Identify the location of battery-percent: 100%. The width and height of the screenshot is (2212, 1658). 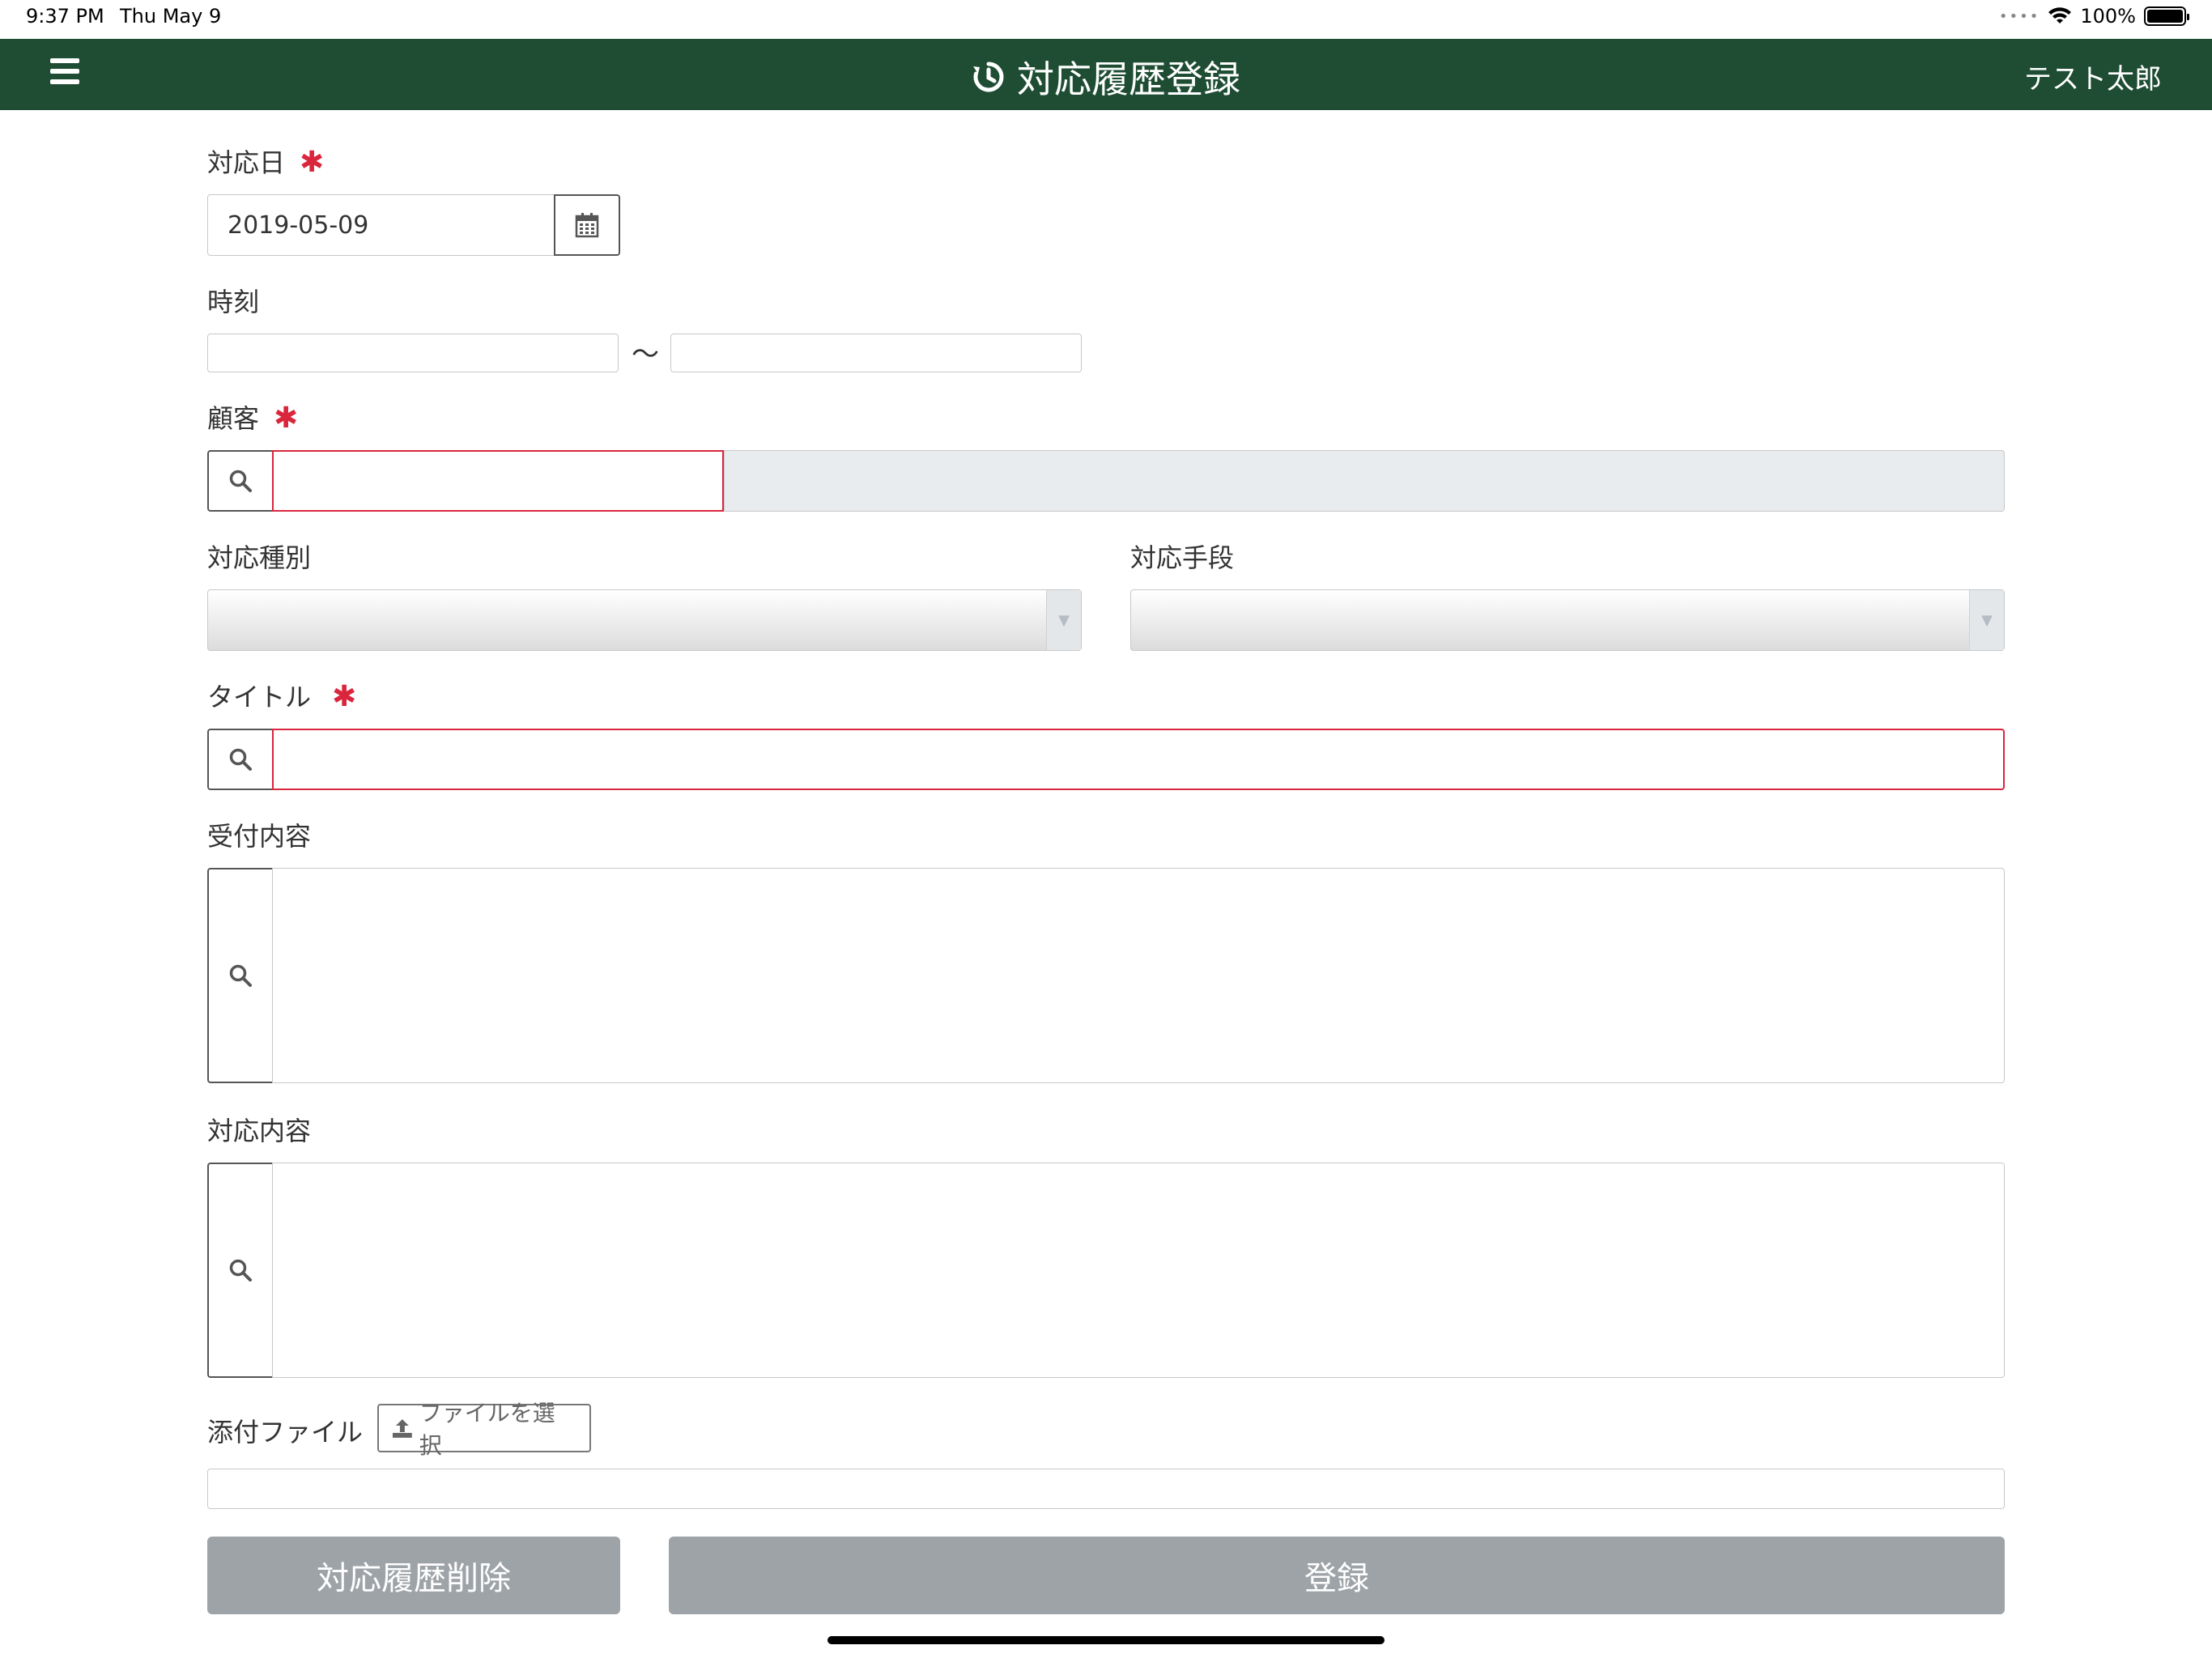
(2108, 16).